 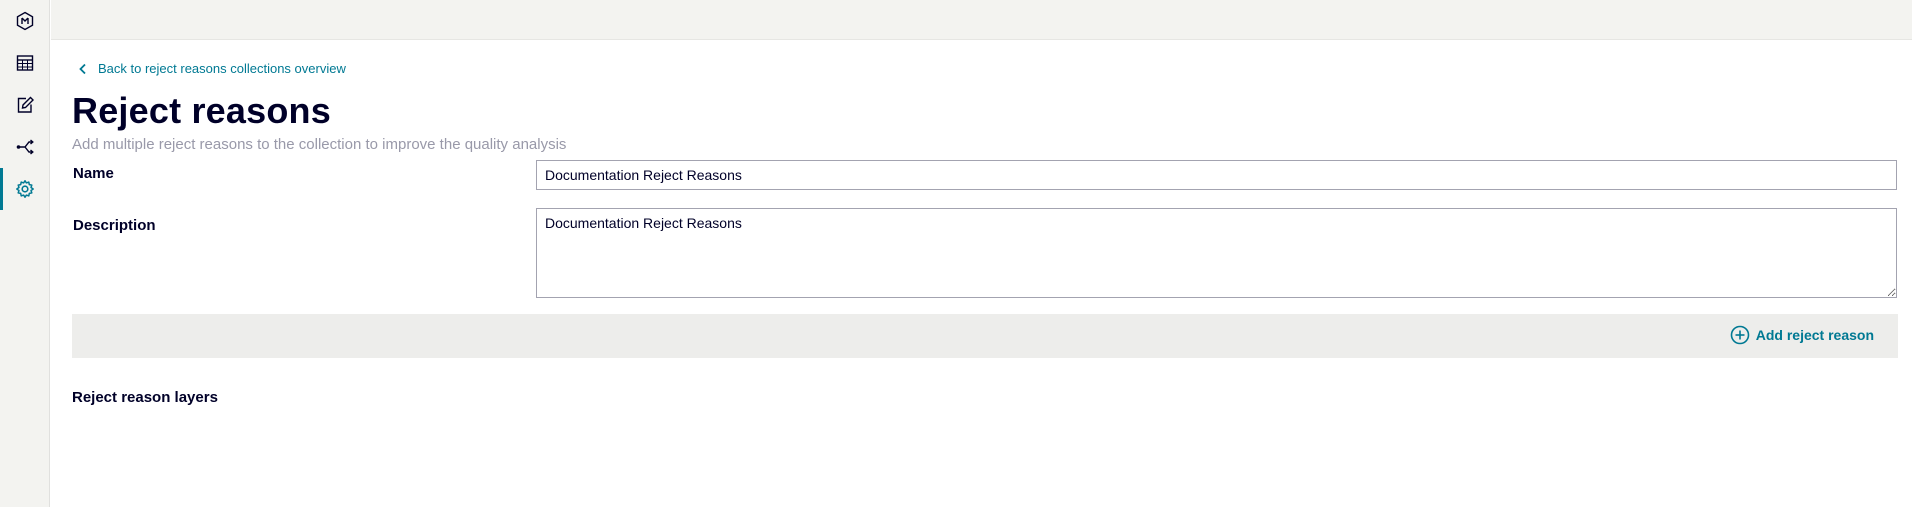 I want to click on add-reject-reason-button: Add reject reason, so click(x=1802, y=335).